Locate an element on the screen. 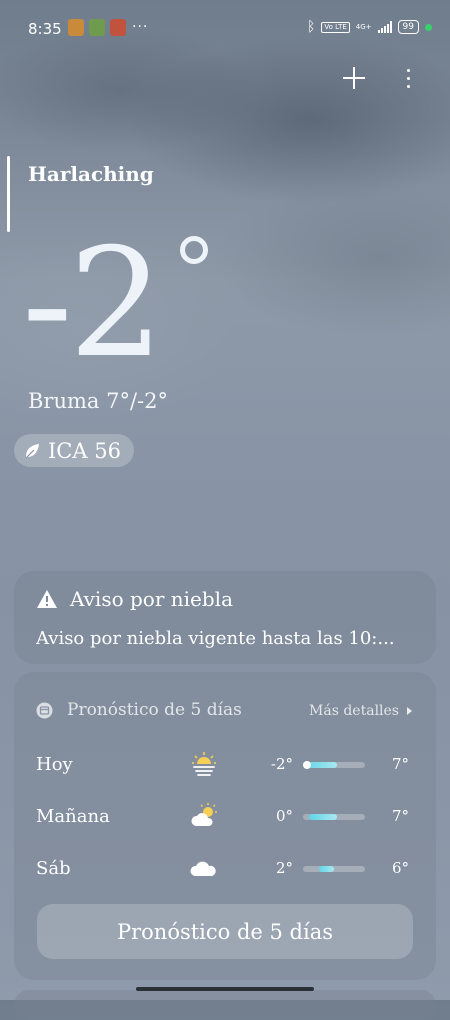 Image resolution: width=450 pixels, height=1020 pixels. forecast-high: 6° is located at coordinates (401, 868).